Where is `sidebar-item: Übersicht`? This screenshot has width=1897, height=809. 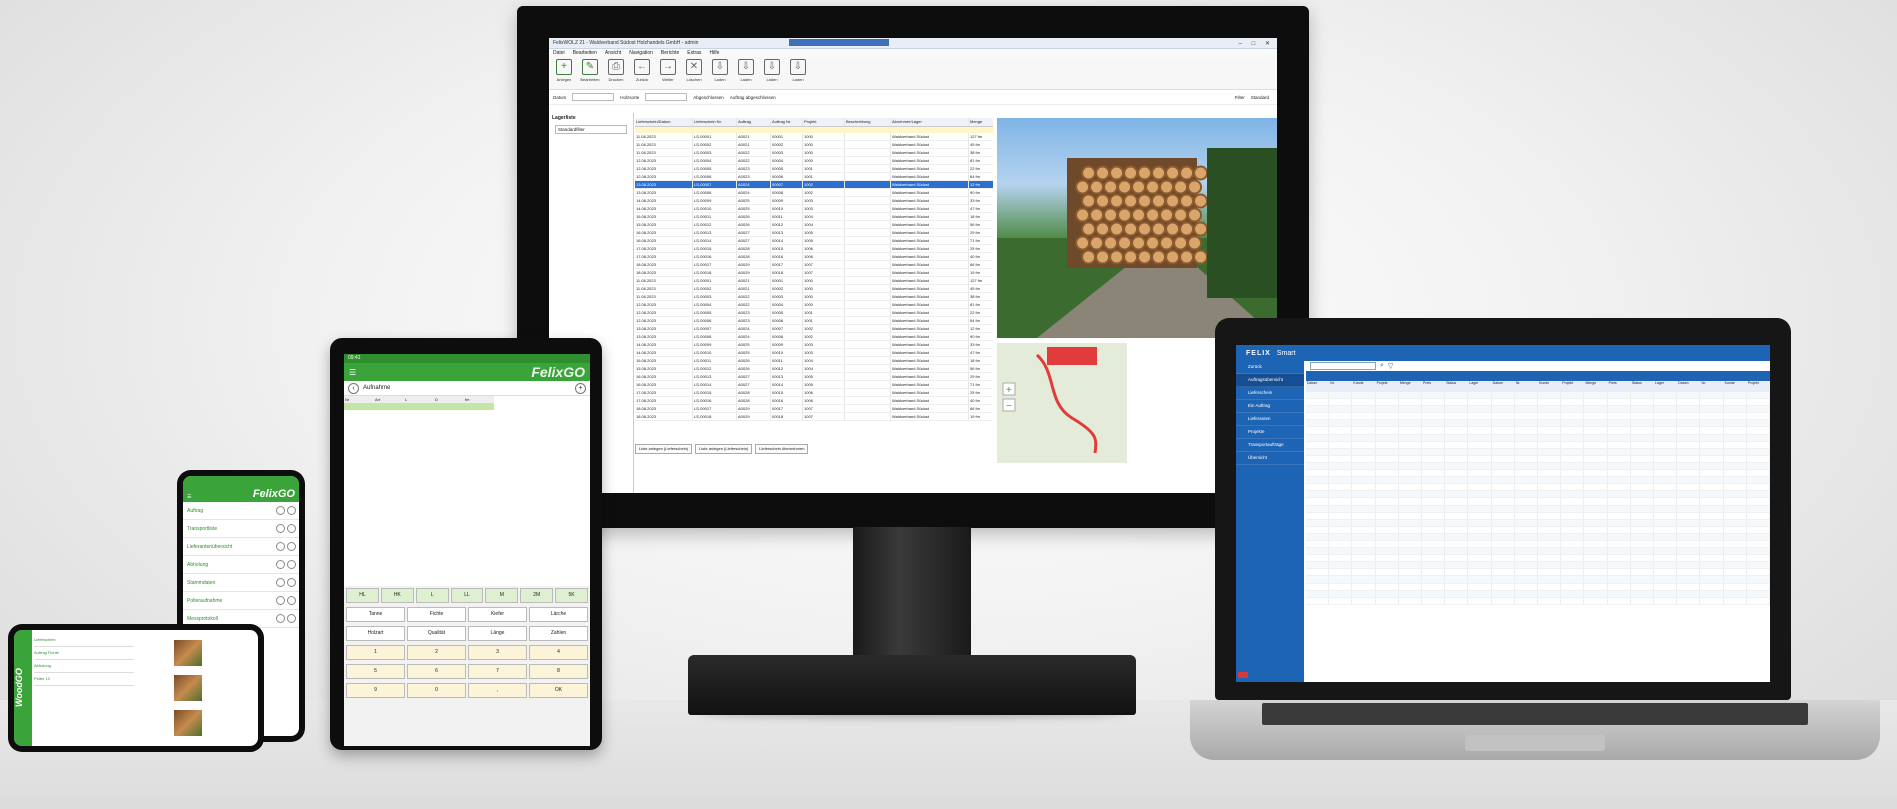 sidebar-item: Übersicht is located at coordinates (1270, 458).